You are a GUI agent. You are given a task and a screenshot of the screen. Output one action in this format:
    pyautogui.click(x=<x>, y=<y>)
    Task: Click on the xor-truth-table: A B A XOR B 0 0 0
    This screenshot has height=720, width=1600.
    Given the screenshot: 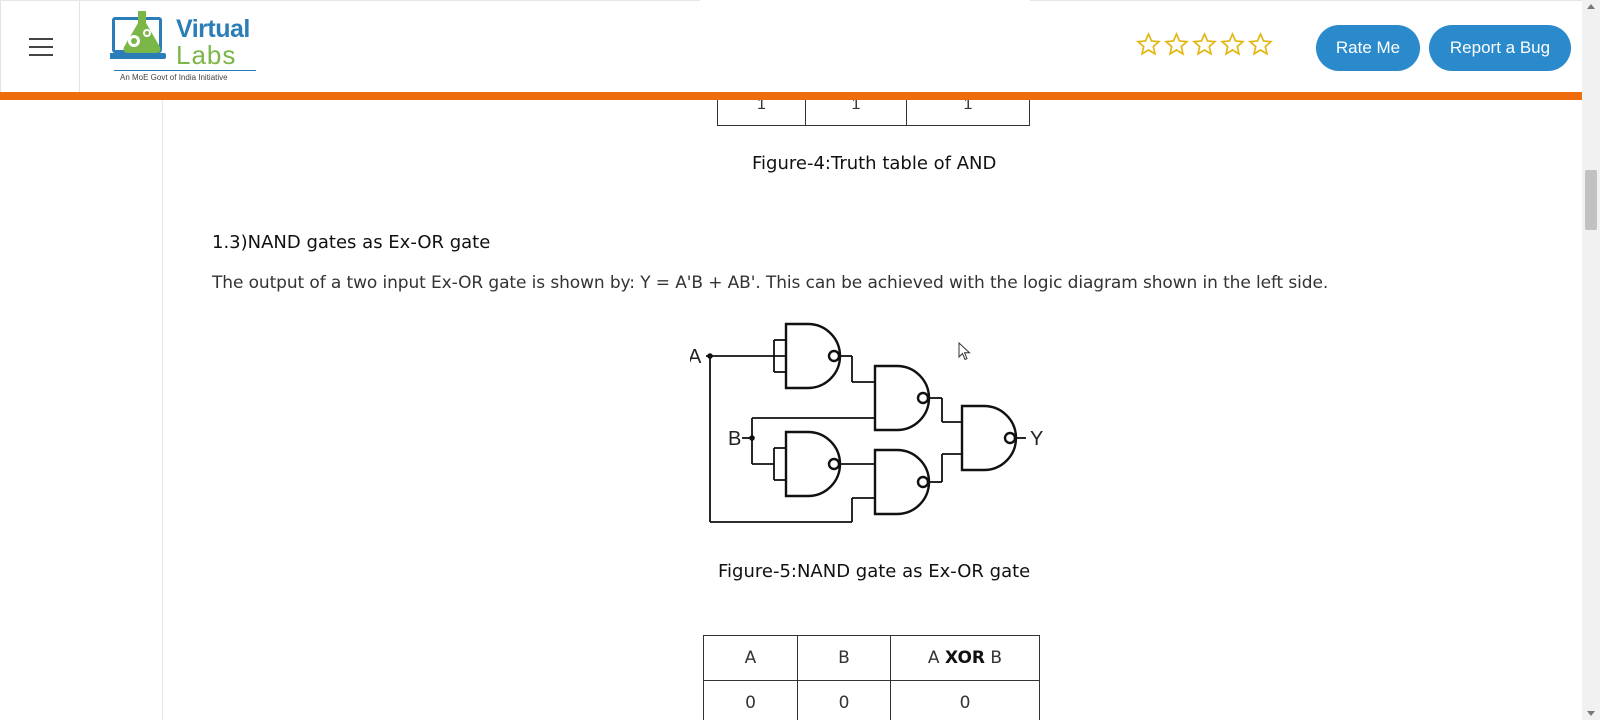 What is the action you would take?
    pyautogui.click(x=871, y=677)
    